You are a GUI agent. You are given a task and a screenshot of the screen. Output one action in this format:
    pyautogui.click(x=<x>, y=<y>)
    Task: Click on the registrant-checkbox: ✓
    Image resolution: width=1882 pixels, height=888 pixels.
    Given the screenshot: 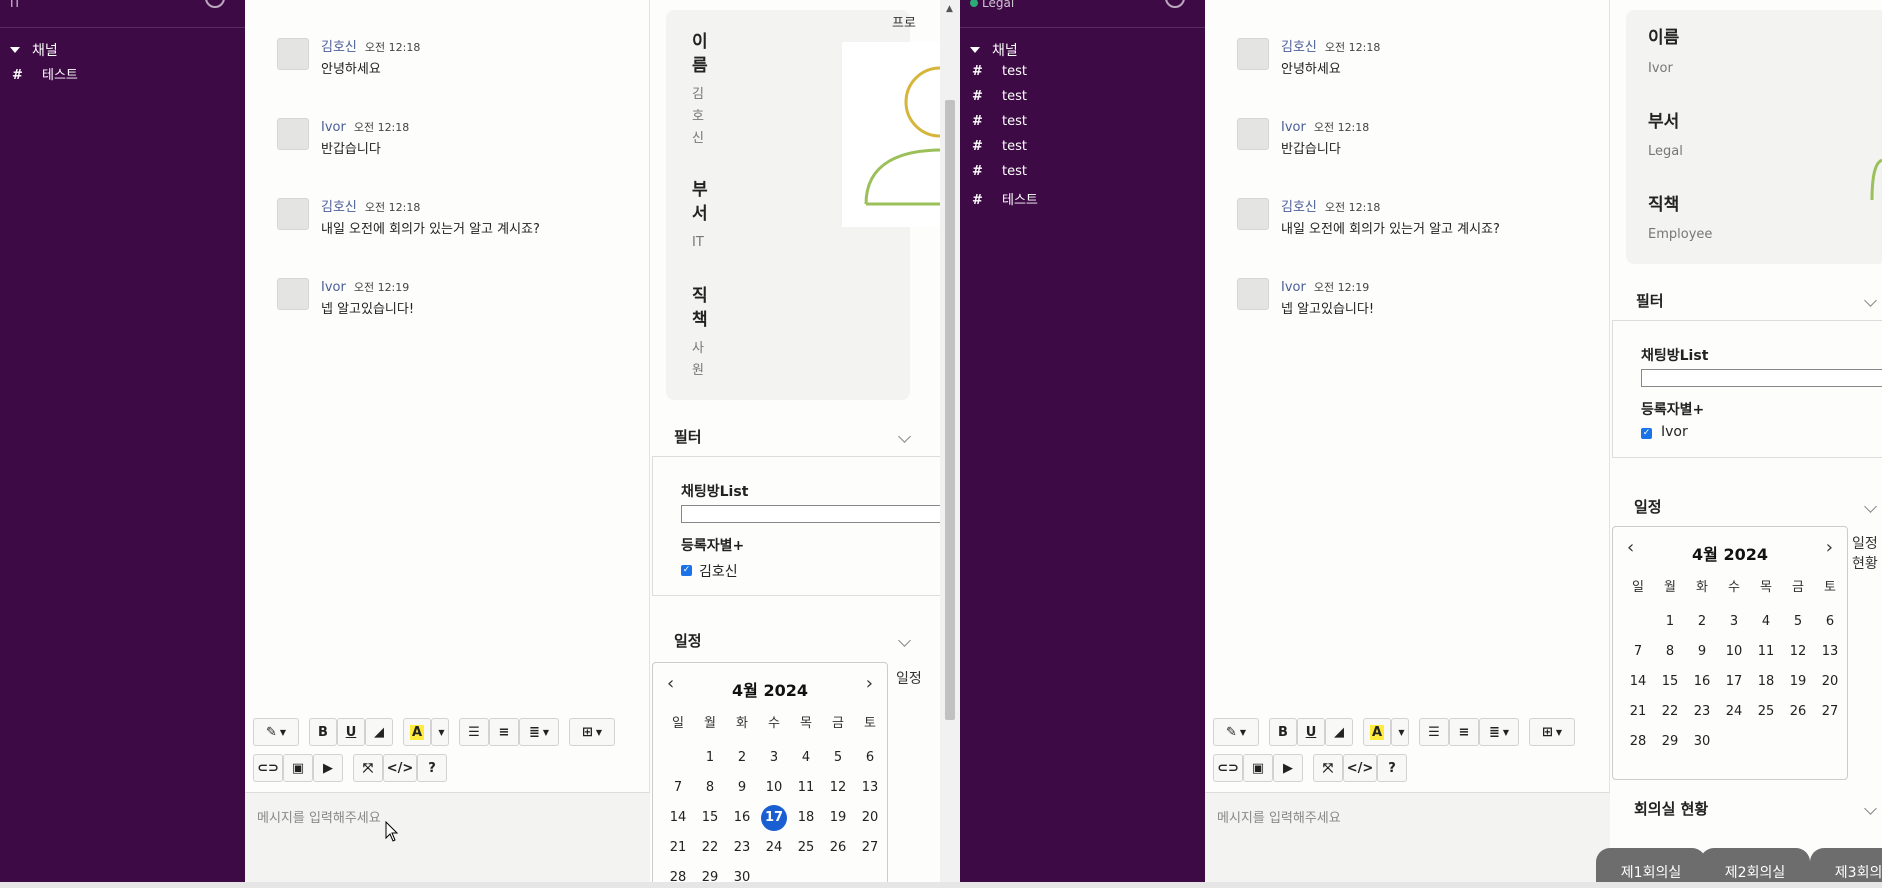 What is the action you would take?
    pyautogui.click(x=686, y=570)
    